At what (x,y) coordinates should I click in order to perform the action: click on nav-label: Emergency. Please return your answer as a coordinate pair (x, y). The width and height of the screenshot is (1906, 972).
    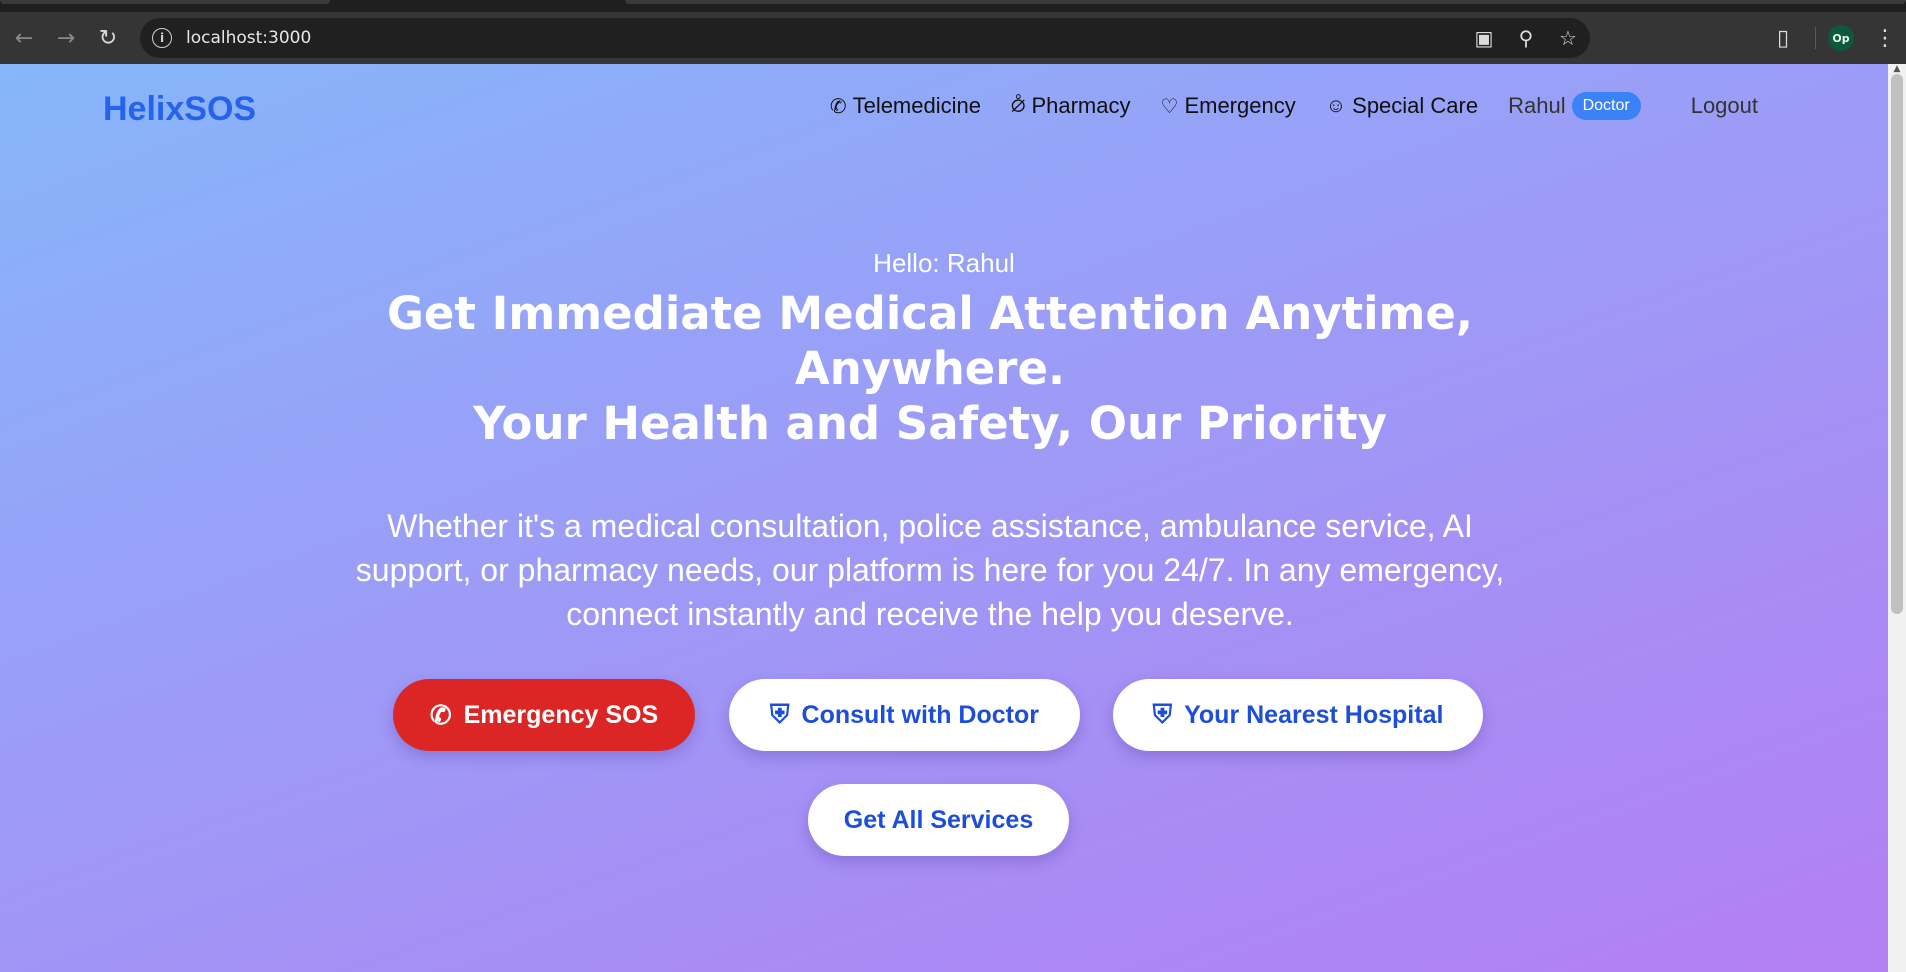
    Looking at the image, I should click on (1240, 105).